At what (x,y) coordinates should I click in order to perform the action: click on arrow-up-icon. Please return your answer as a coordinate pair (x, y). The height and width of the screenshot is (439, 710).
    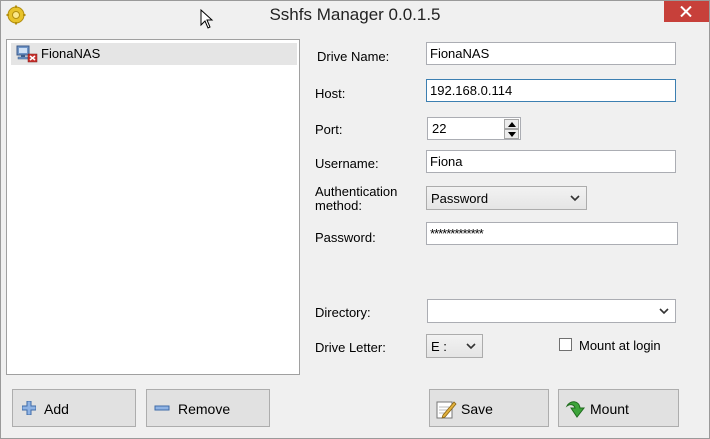
    Looking at the image, I should click on (512, 124).